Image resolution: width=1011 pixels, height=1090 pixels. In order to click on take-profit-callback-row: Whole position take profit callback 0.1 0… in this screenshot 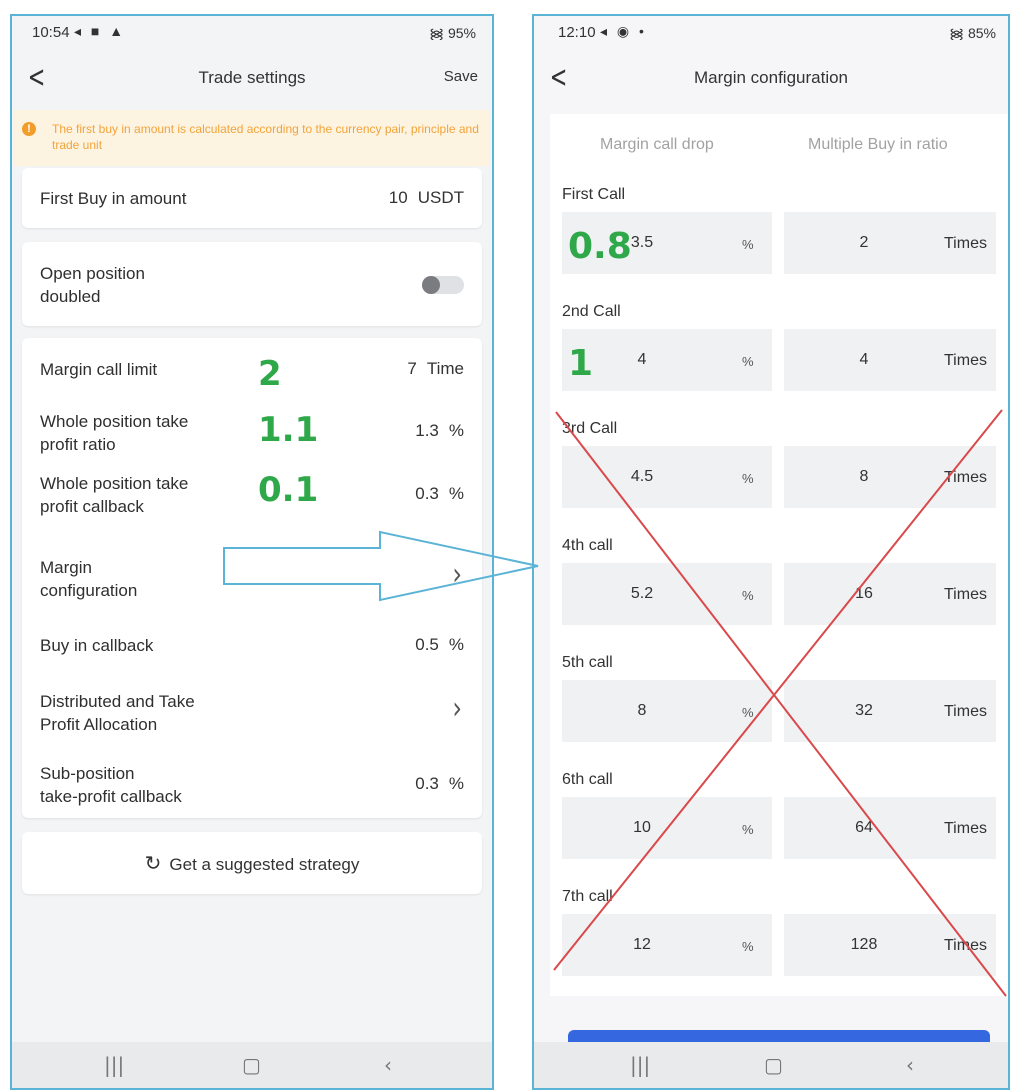, I will do `click(252, 495)`.